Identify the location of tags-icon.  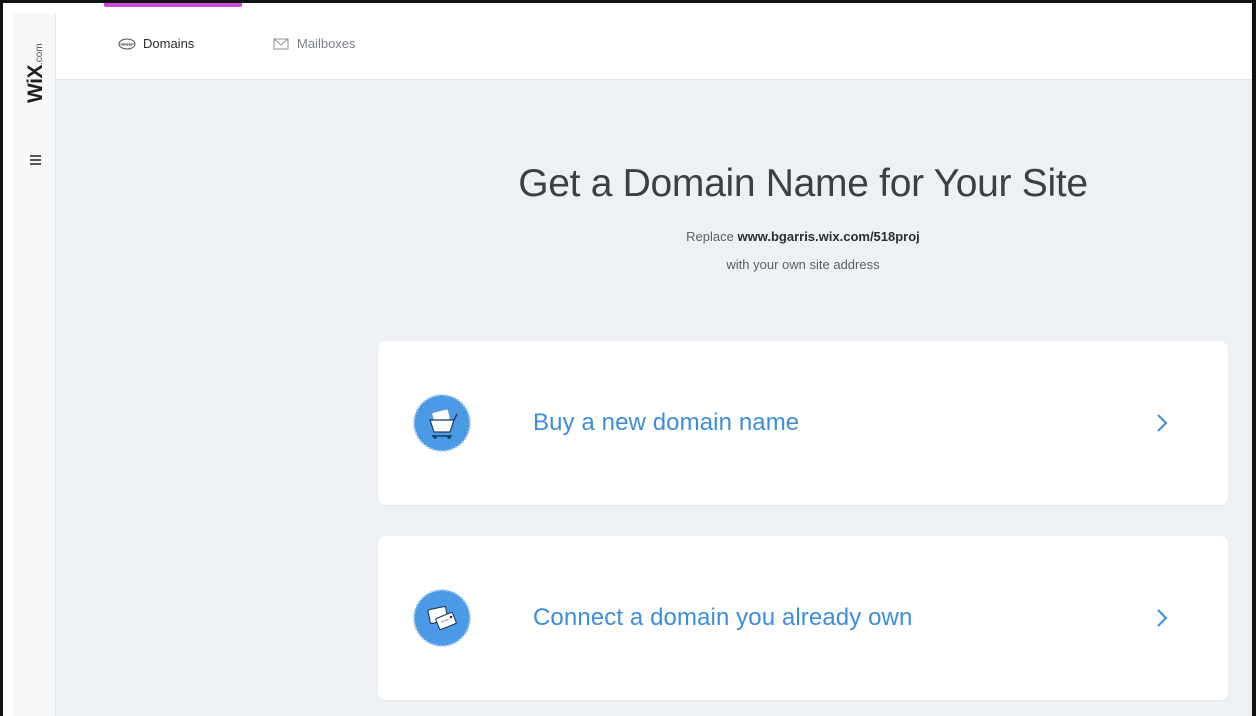
(442, 618).